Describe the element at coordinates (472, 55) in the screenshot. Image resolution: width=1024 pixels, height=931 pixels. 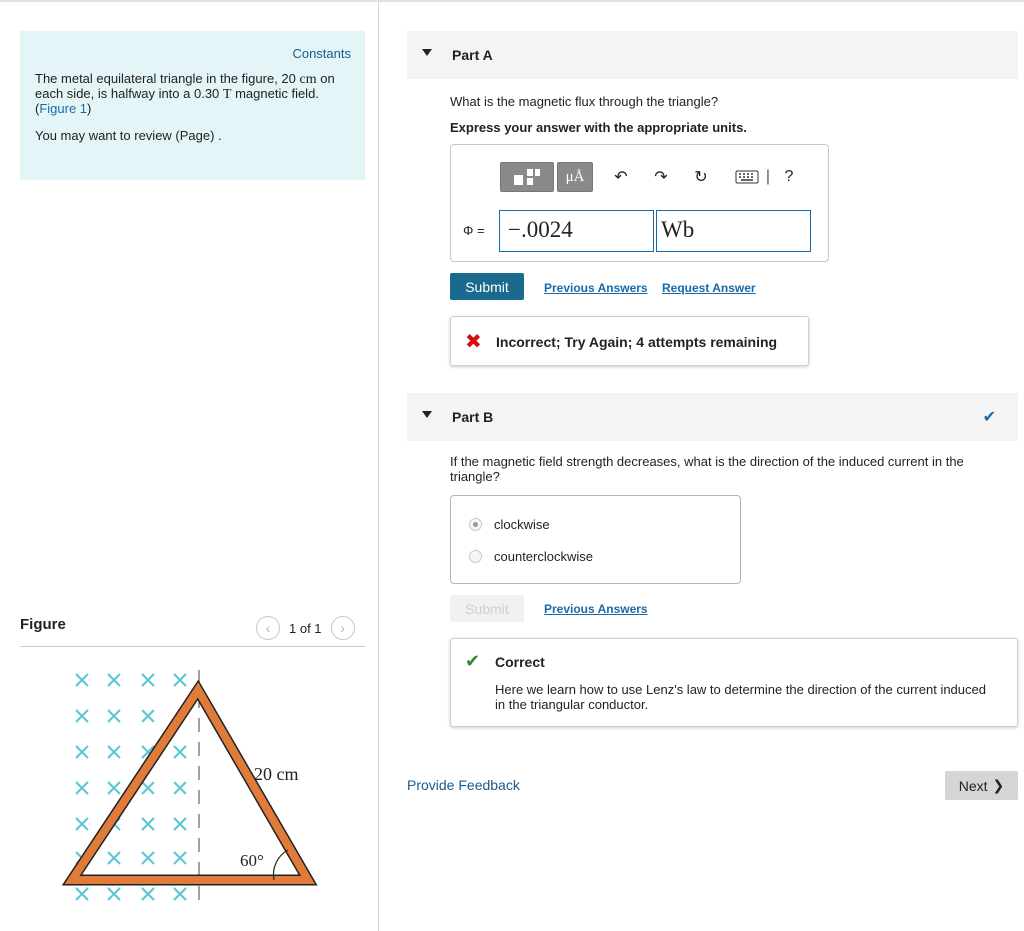
I see `part-a-title: Part A` at that location.